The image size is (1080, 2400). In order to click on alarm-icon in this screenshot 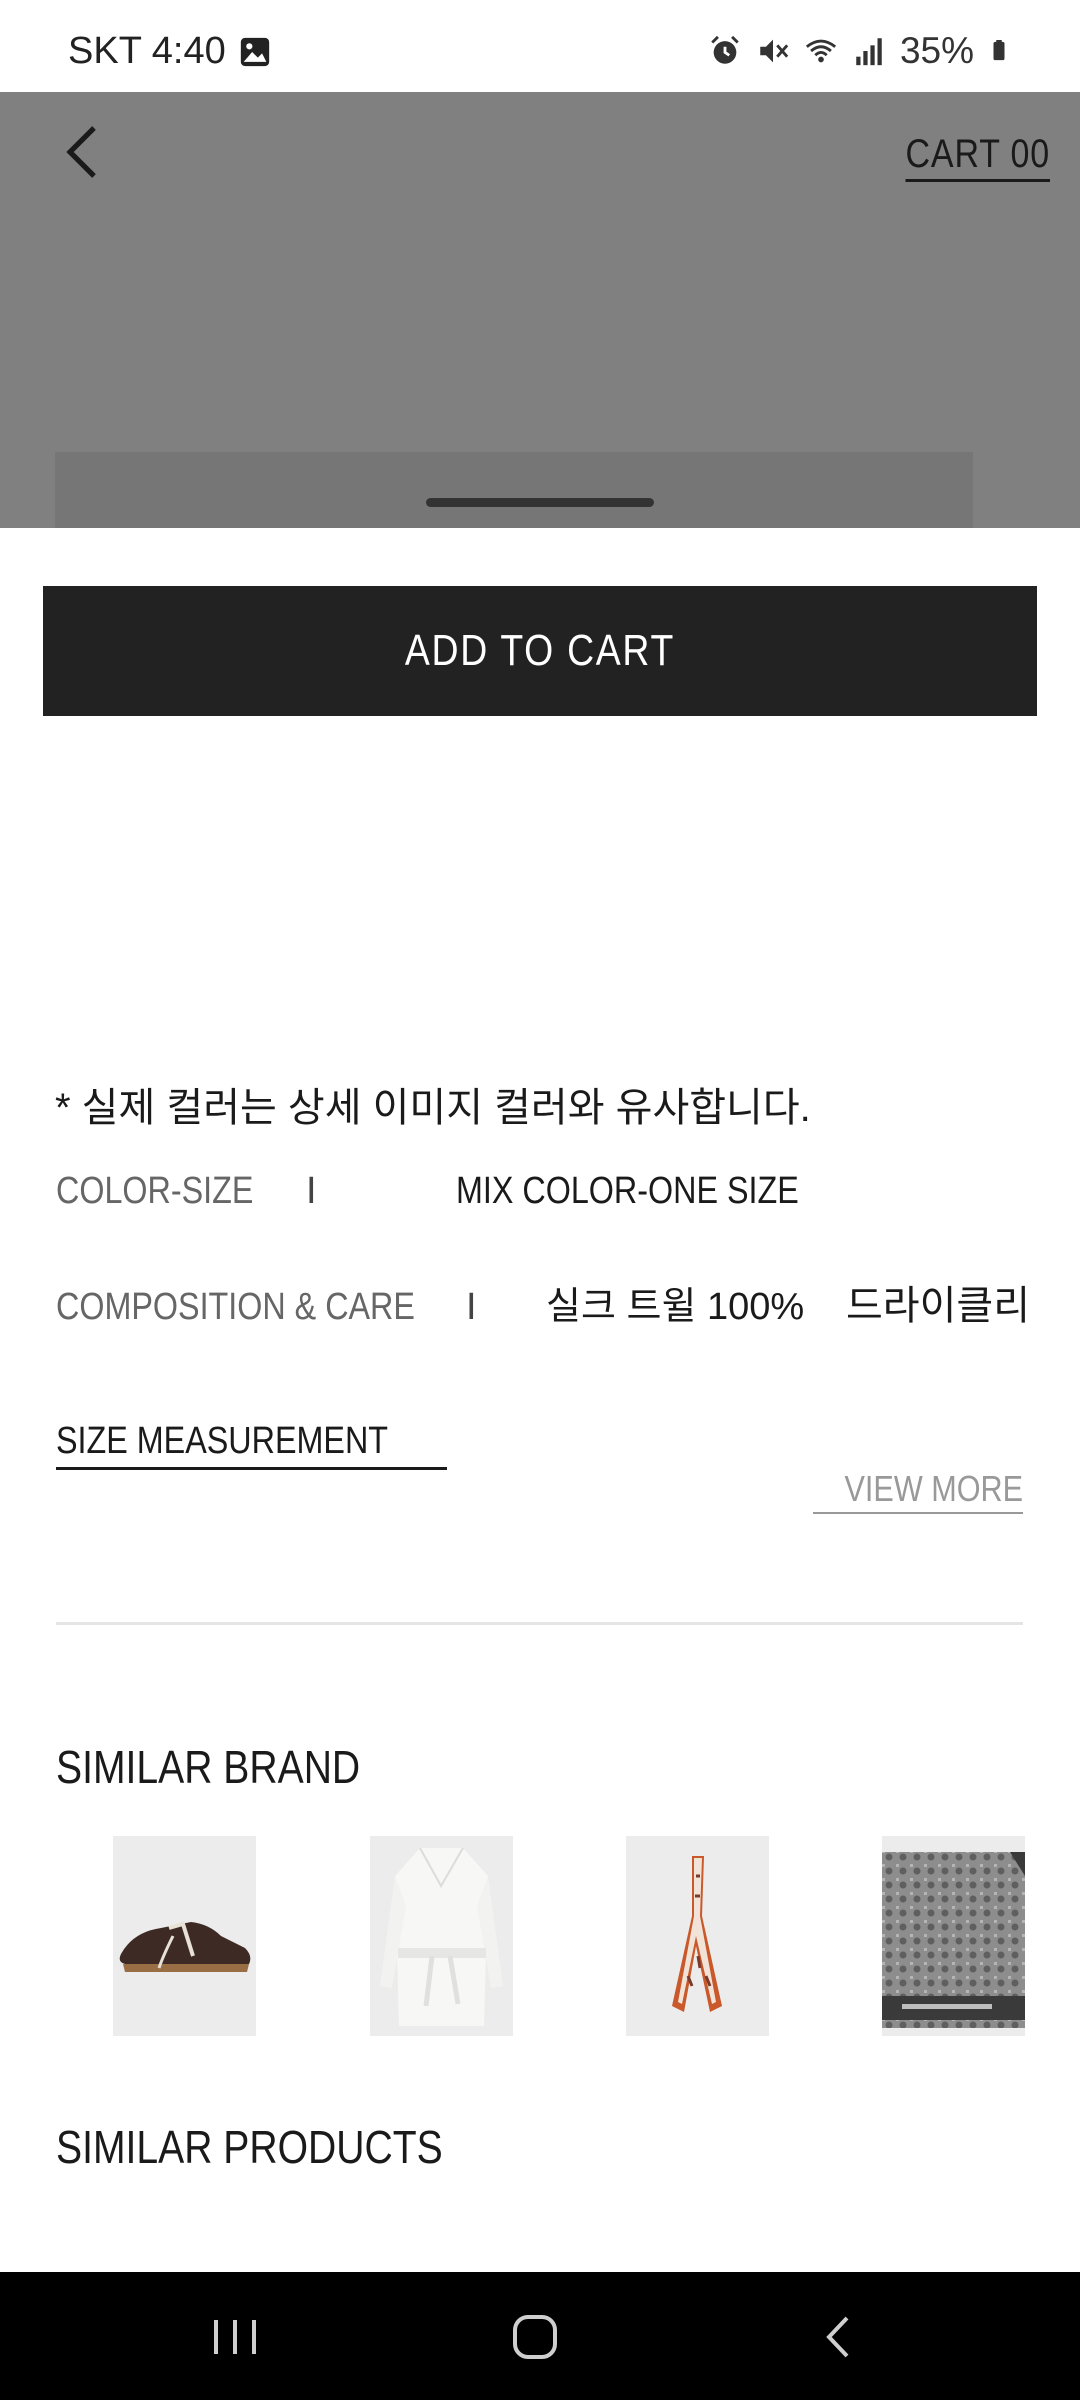, I will do `click(725, 49)`.